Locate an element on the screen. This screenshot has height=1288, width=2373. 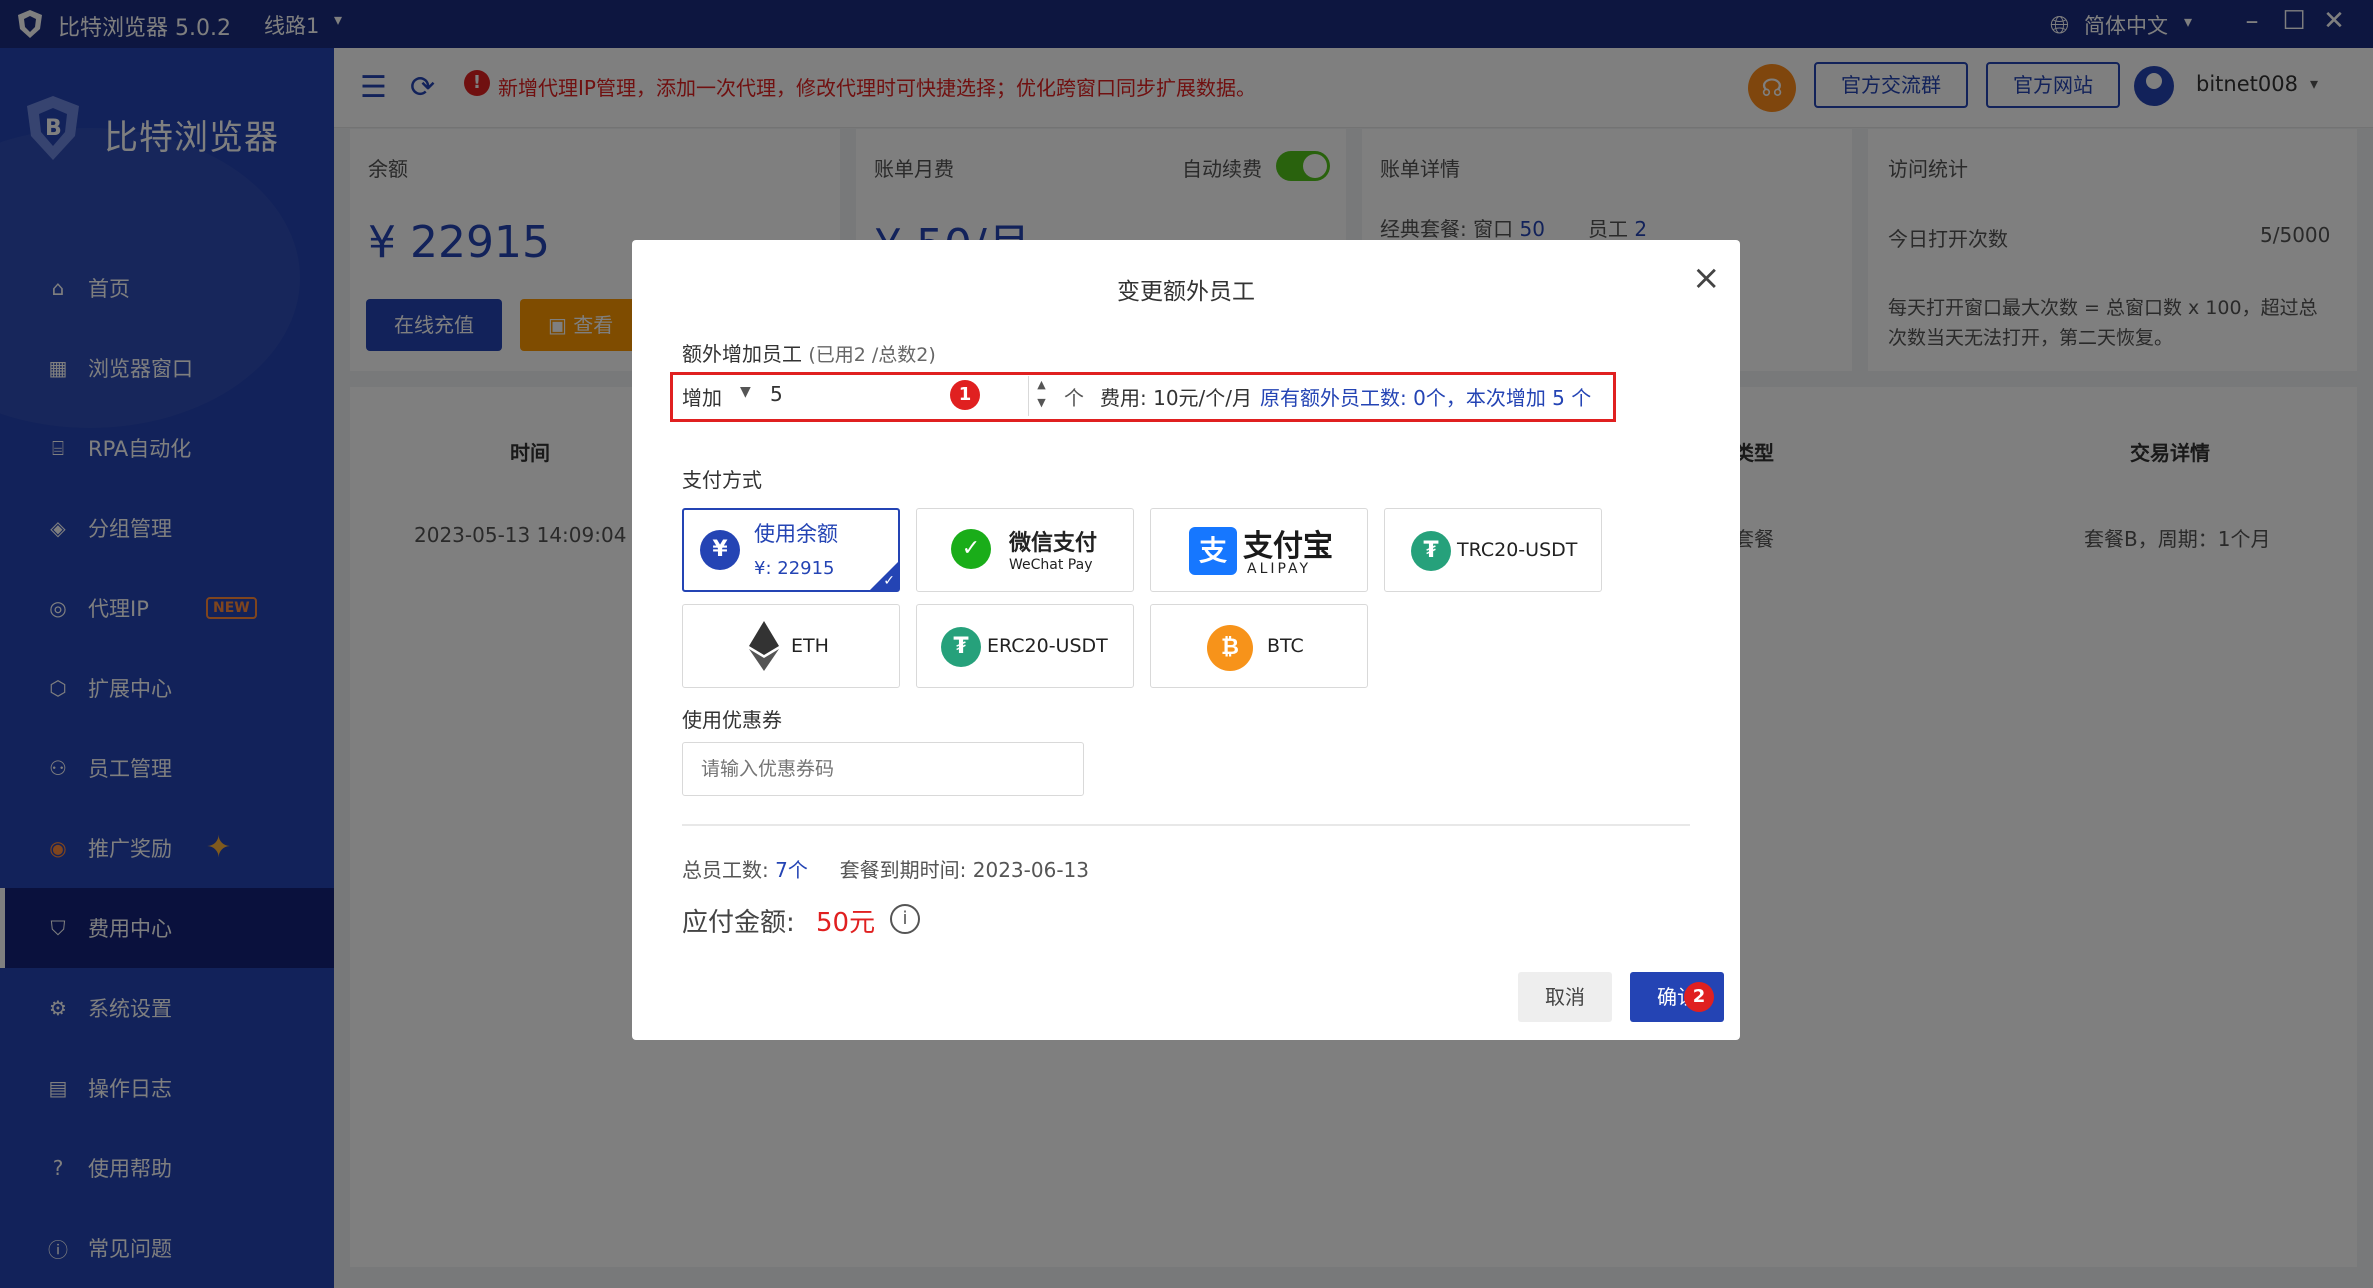
pay-method-label: 支付方式 is located at coordinates (722, 480).